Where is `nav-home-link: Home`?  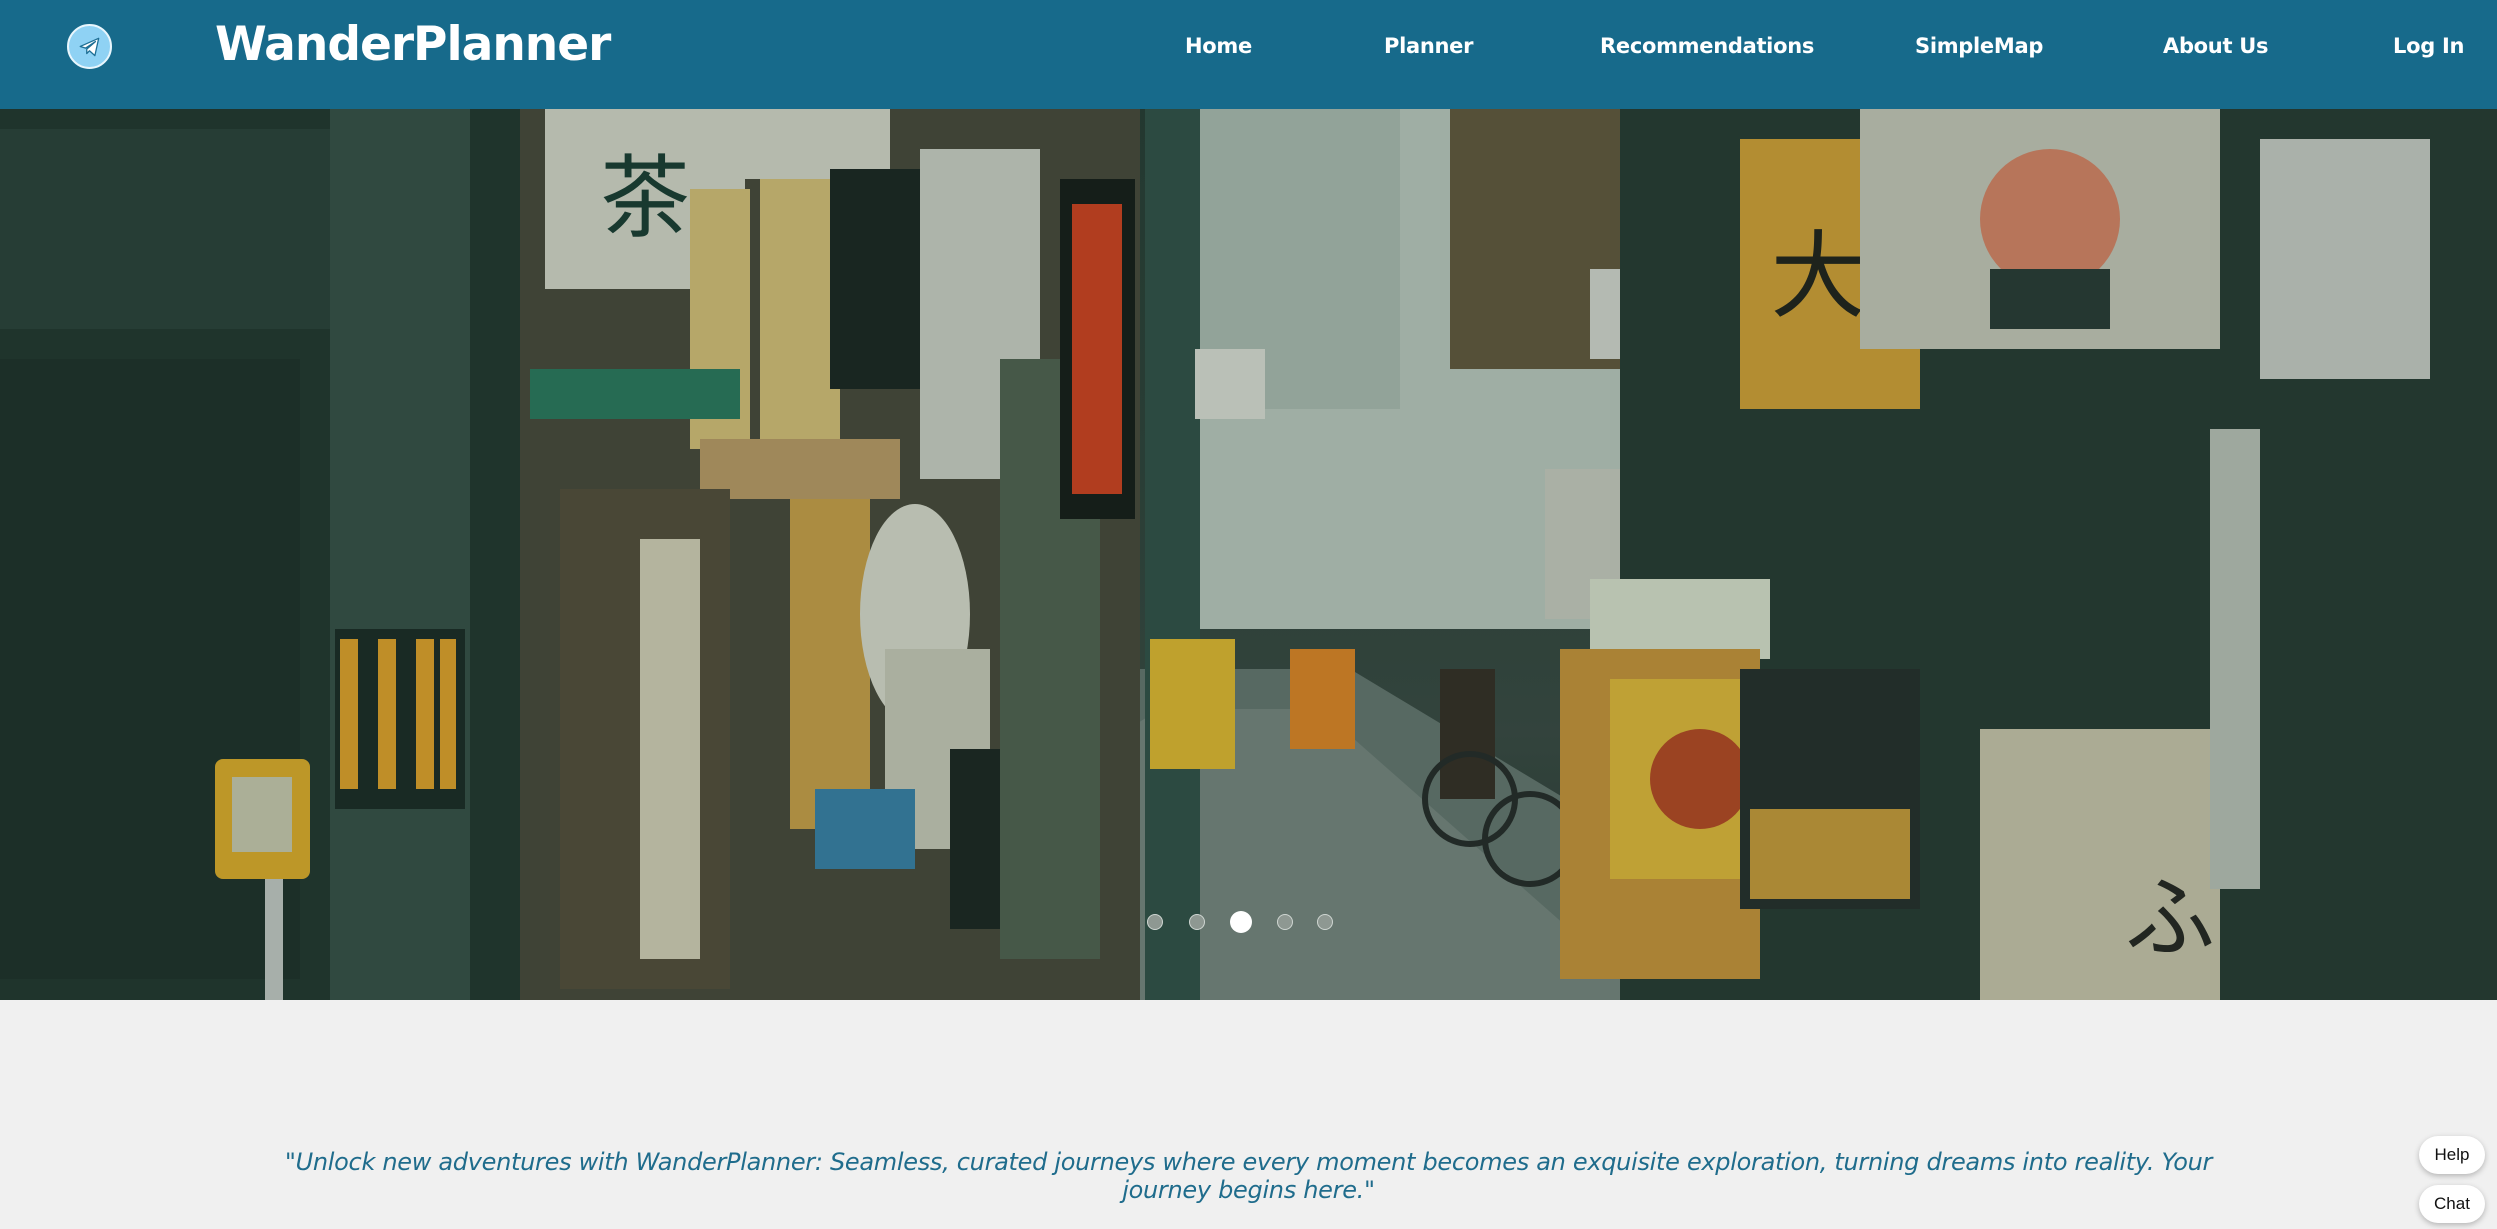 nav-home-link: Home is located at coordinates (1218, 46).